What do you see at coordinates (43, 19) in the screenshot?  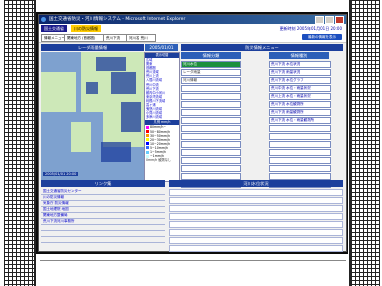 I see `ie-icon` at bounding box center [43, 19].